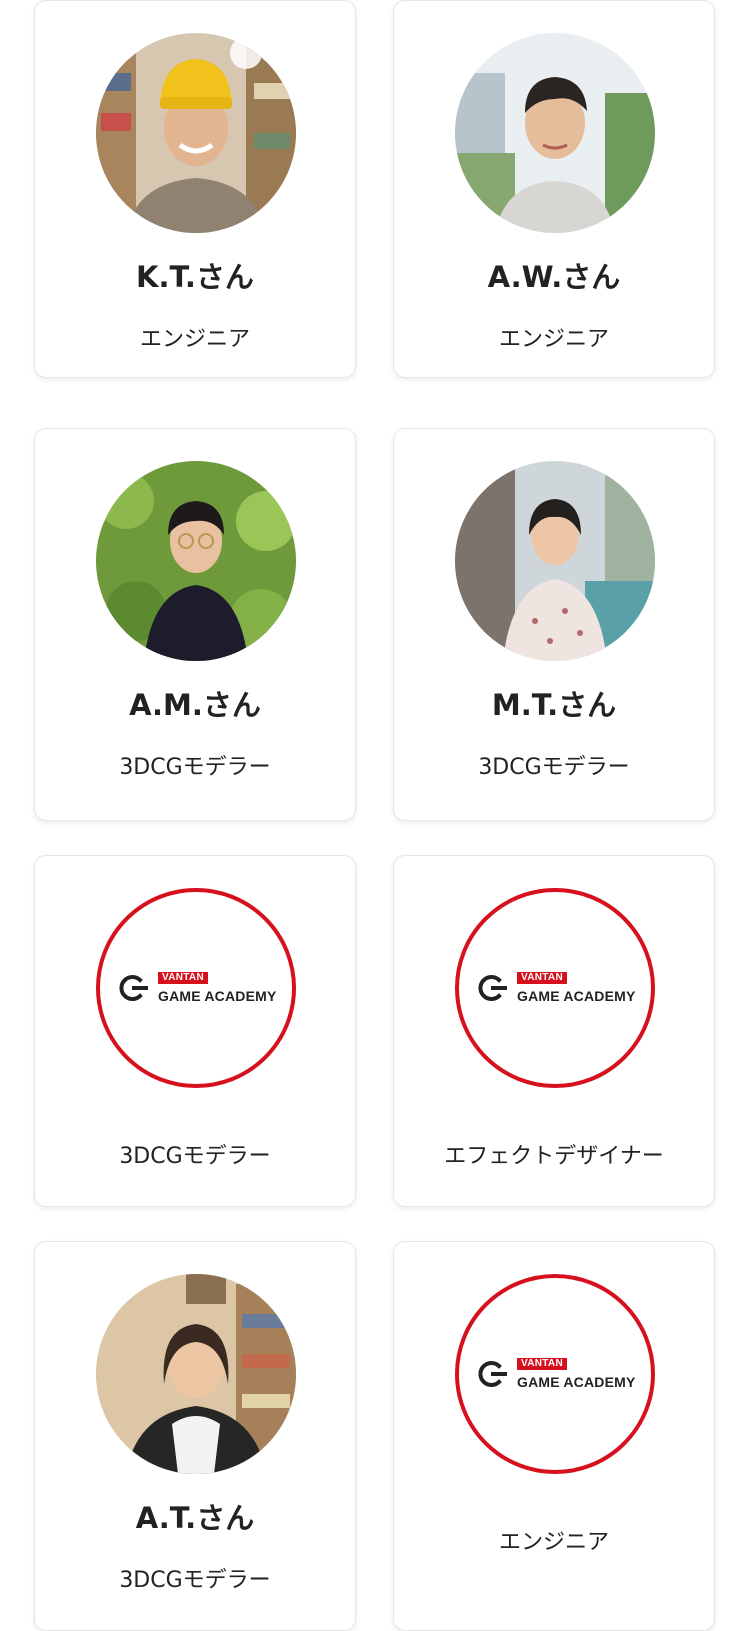 Image resolution: width=750 pixels, height=1631 pixels. I want to click on interviewee-name: A.T.さん, so click(195, 1518).